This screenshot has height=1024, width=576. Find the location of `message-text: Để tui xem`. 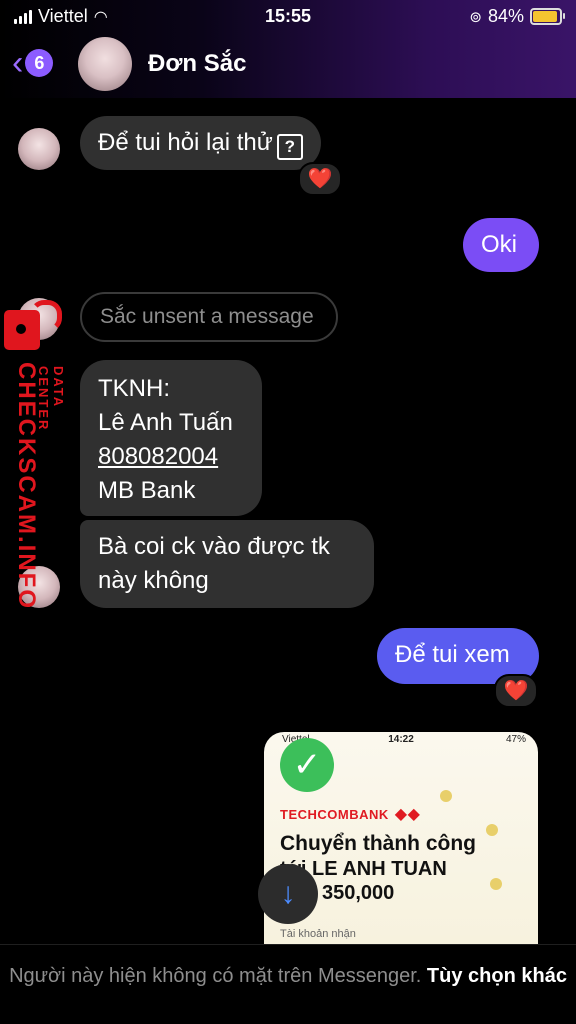

message-text: Để tui xem is located at coordinates (452, 654).